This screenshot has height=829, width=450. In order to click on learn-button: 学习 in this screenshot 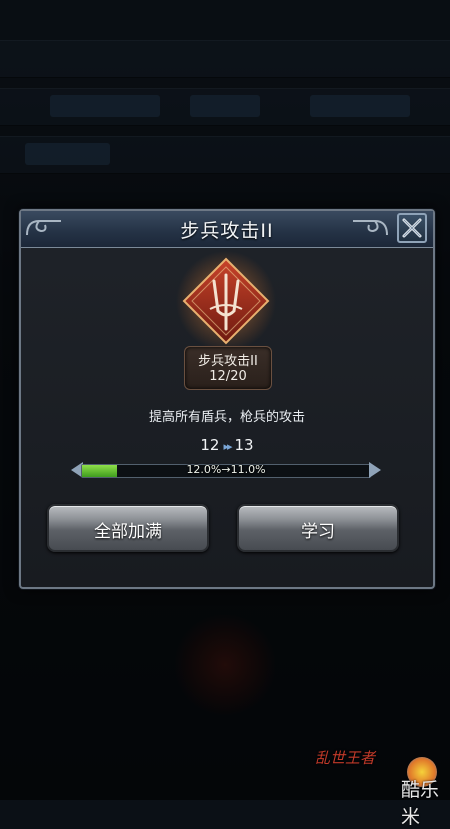, I will do `click(318, 528)`.